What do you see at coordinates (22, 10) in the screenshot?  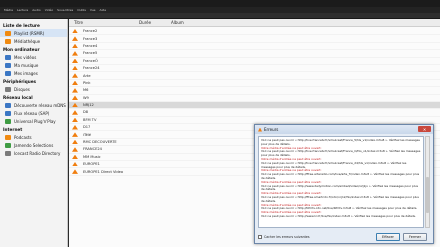 I see `menu-item: Lecture` at bounding box center [22, 10].